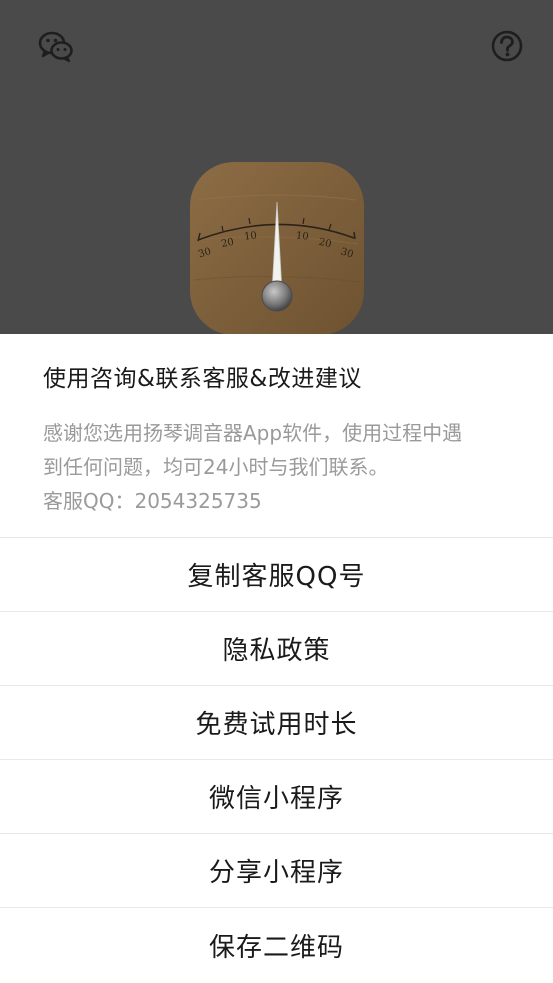 The width and height of the screenshot is (553, 983). I want to click on privacy-policy-button: 隐私政策, so click(276, 649).